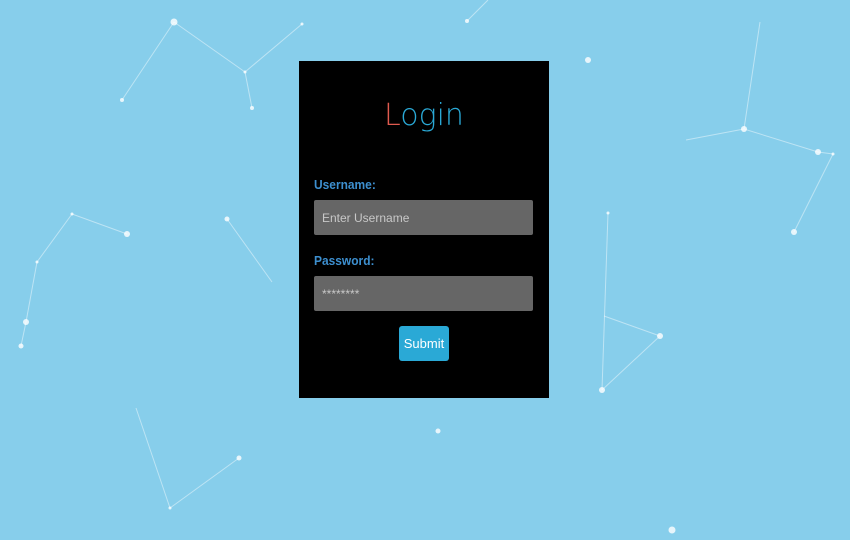 The height and width of the screenshot is (540, 850). I want to click on submit-button: Submit, so click(424, 343).